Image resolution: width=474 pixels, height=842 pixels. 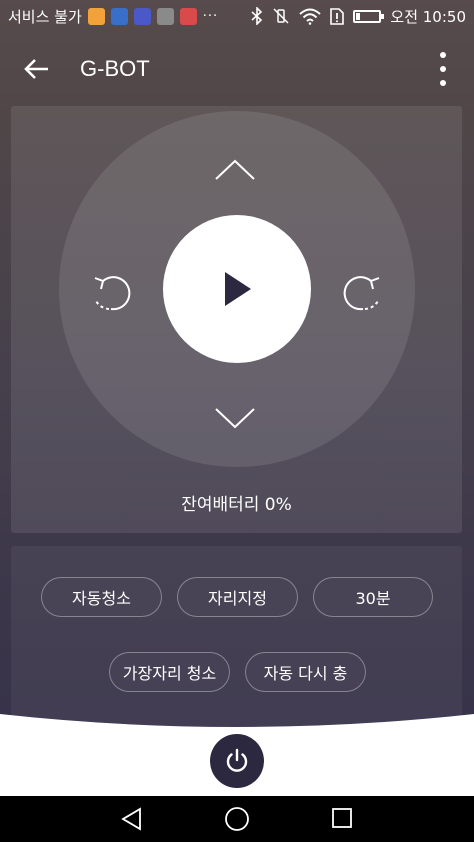 I want to click on play-icon, so click(x=238, y=289).